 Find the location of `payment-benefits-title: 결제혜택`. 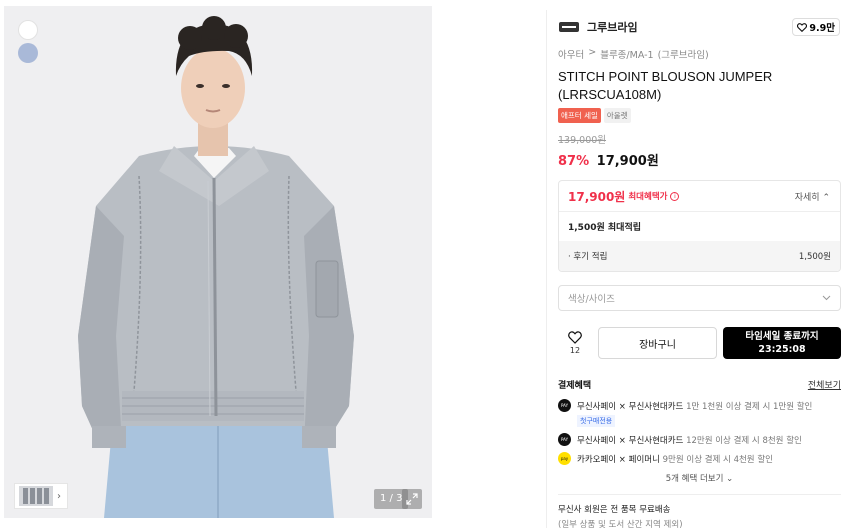

payment-benefits-title: 결제혜택 is located at coordinates (575, 386).